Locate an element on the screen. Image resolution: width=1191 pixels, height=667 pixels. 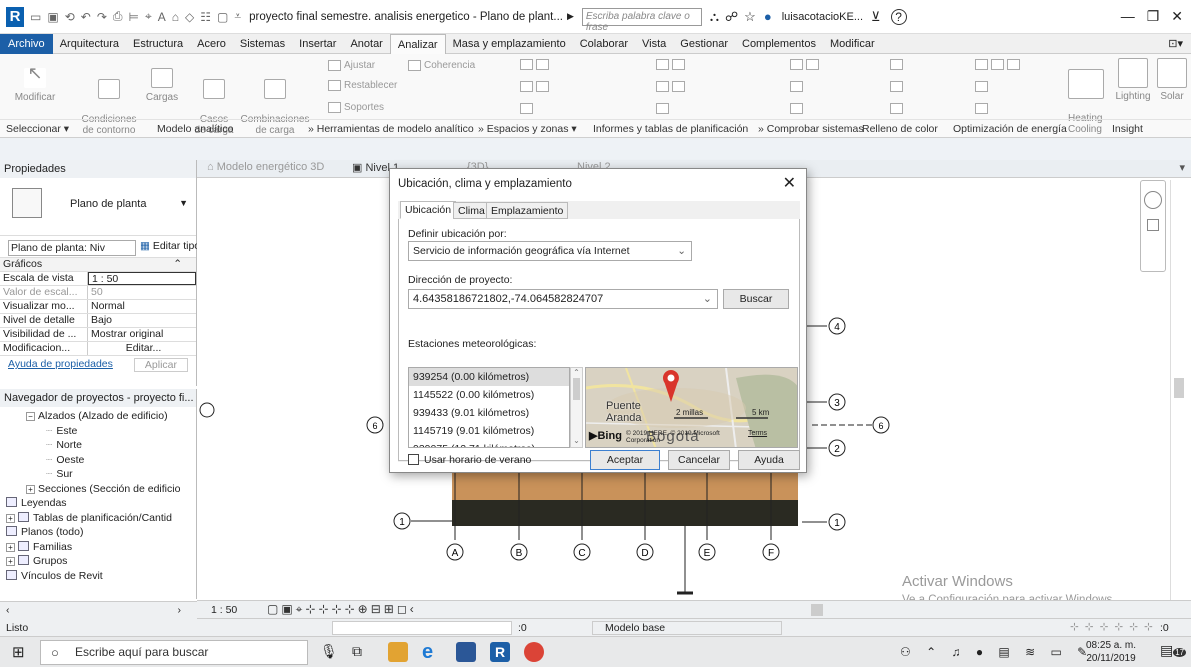
menu-tab-4: Sistemas is located at coordinates (262, 44).